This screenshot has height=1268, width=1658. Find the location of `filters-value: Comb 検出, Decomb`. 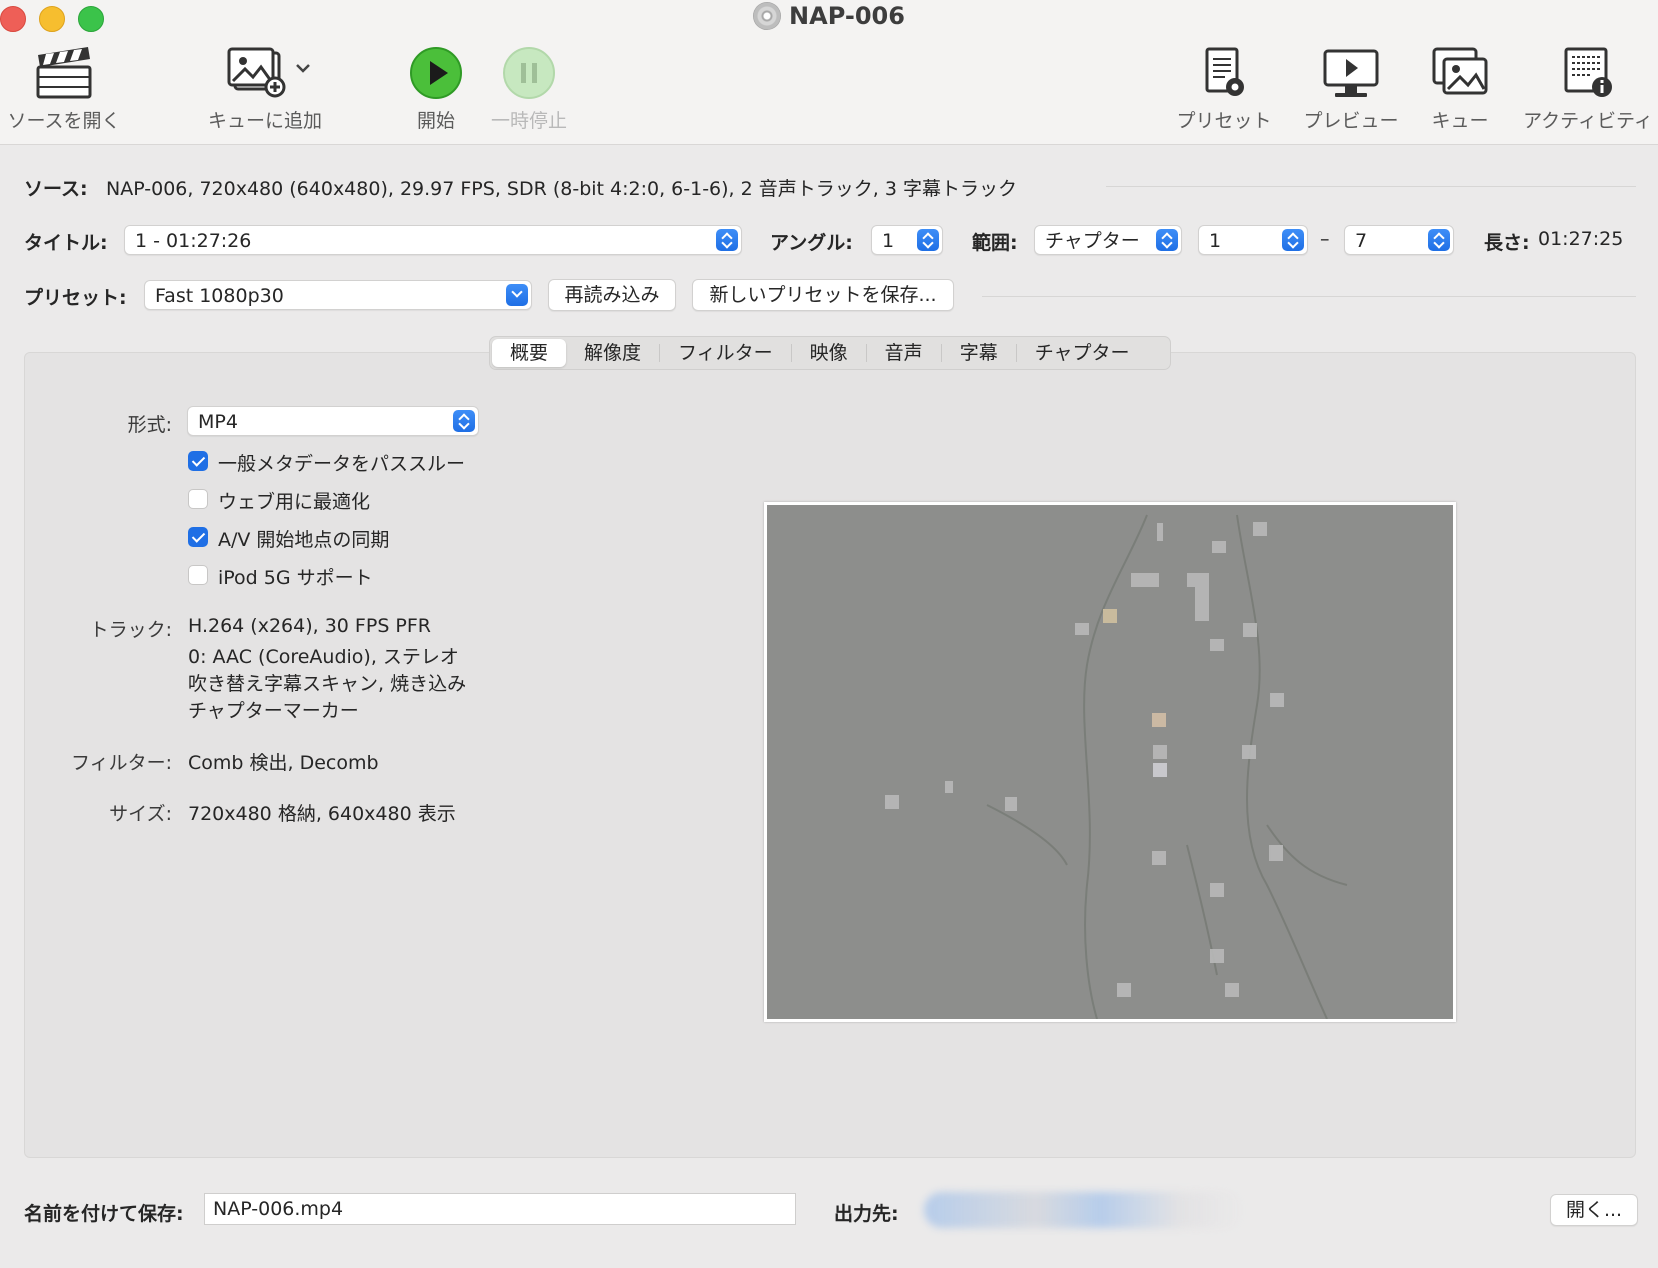

filters-value: Comb 検出, Decomb is located at coordinates (283, 763).